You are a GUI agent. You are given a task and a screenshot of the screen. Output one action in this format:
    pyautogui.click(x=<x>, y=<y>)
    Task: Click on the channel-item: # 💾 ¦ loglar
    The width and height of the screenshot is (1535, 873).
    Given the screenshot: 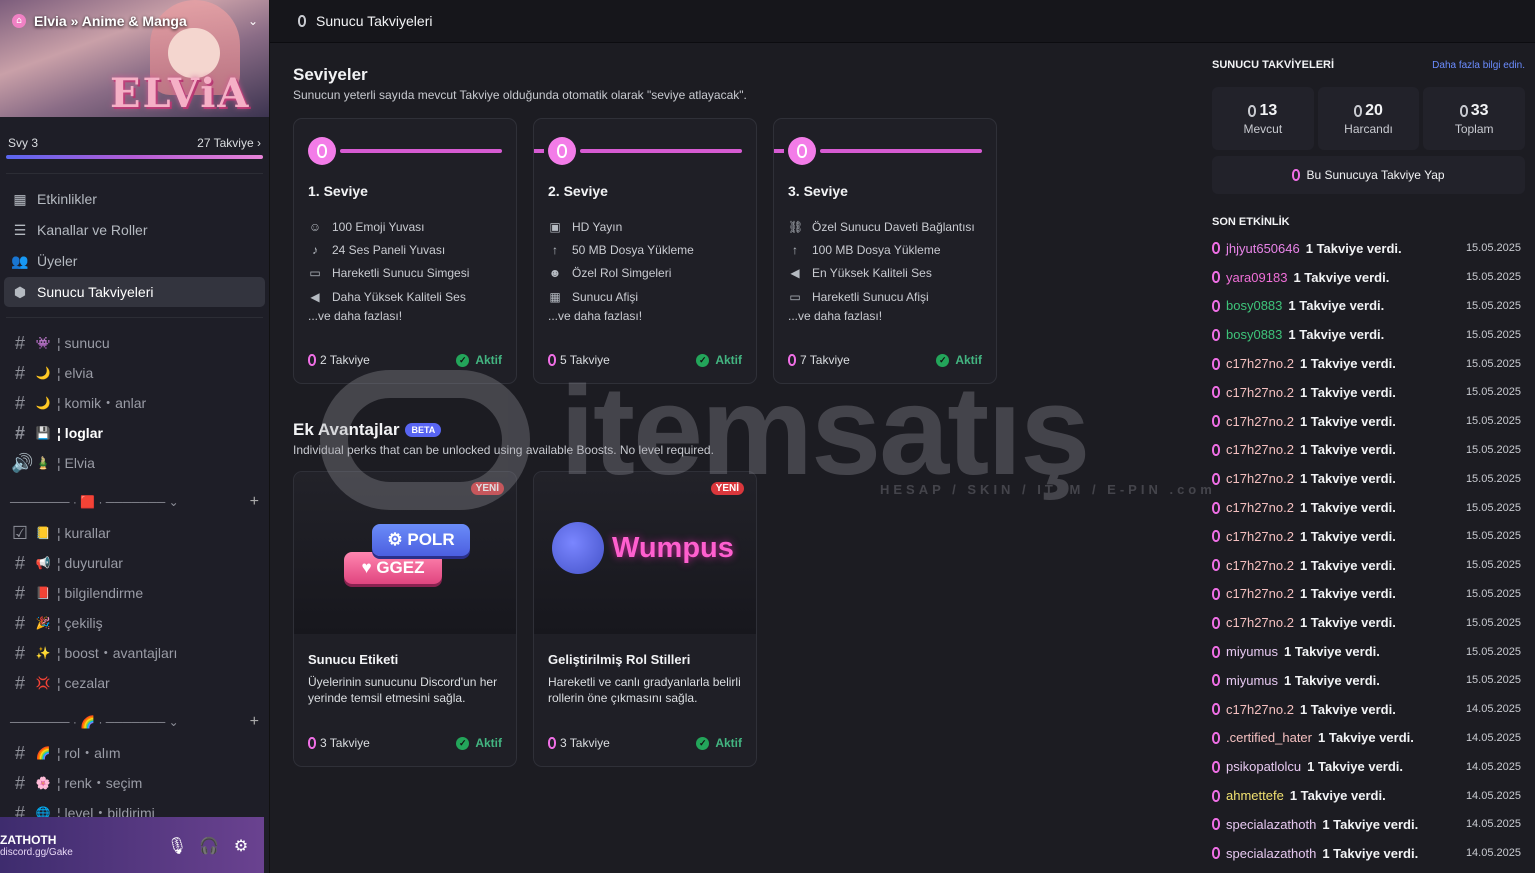 What is the action you would take?
    pyautogui.click(x=134, y=433)
    